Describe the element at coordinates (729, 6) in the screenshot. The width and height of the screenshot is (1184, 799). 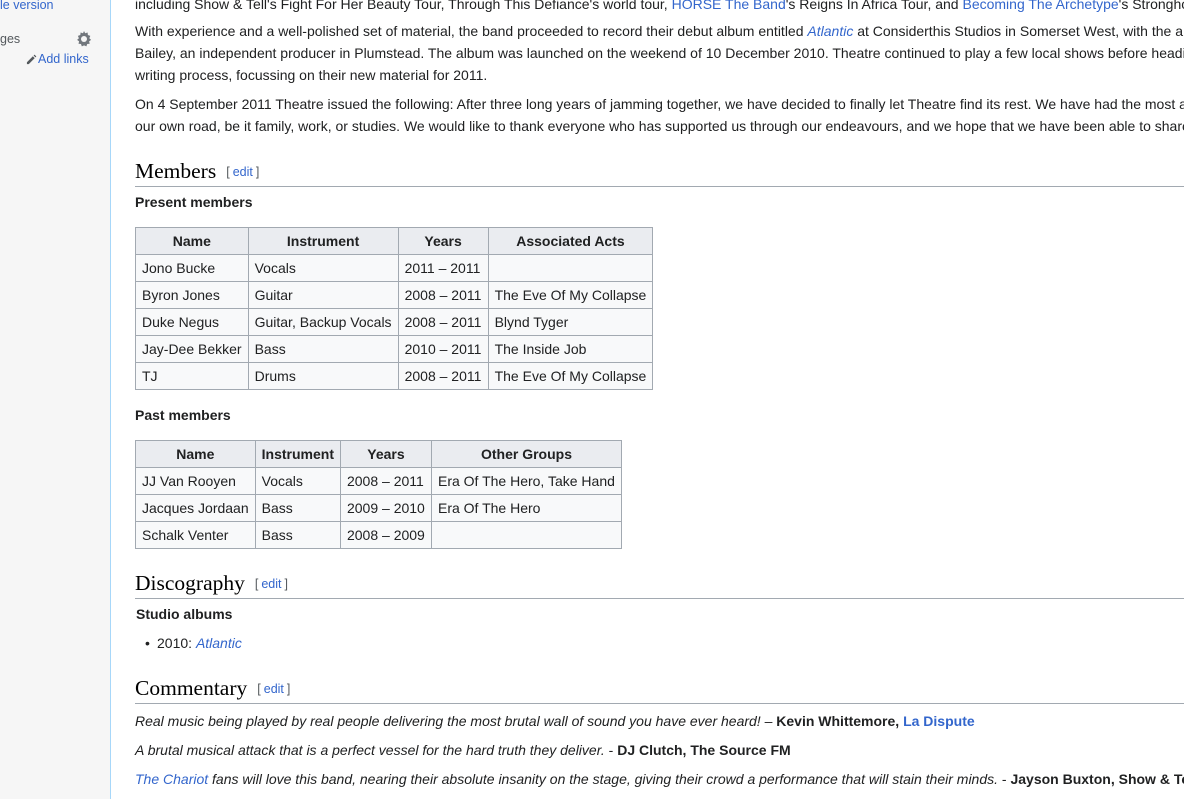
I see `horse-the-band-link: HORSE The Band` at that location.